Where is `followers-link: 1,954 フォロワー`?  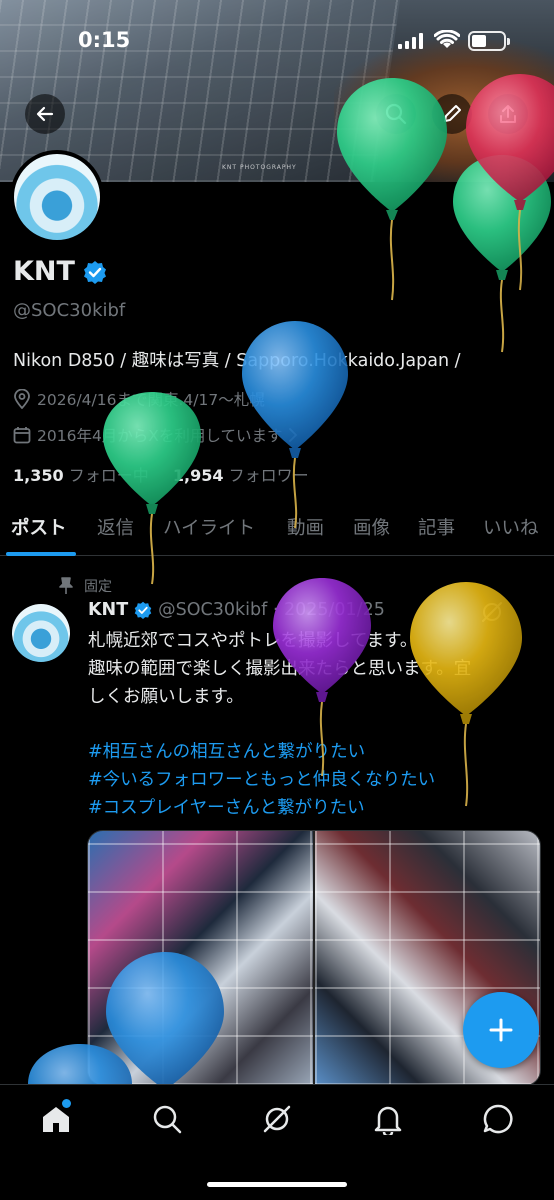
followers-link: 1,954 フォロワー is located at coordinates (241, 475).